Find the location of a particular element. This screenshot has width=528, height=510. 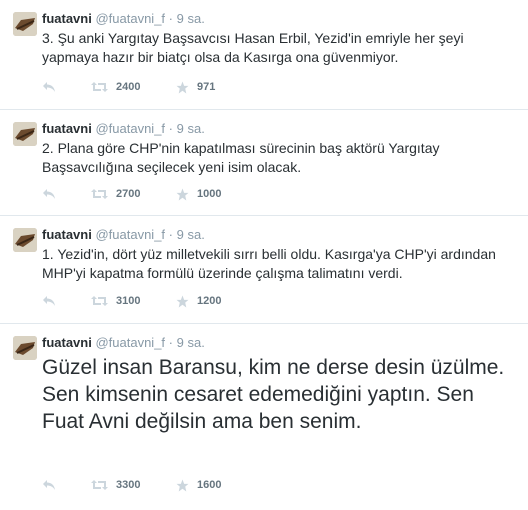

retweet-button: 2400 is located at coordinates (115, 87).